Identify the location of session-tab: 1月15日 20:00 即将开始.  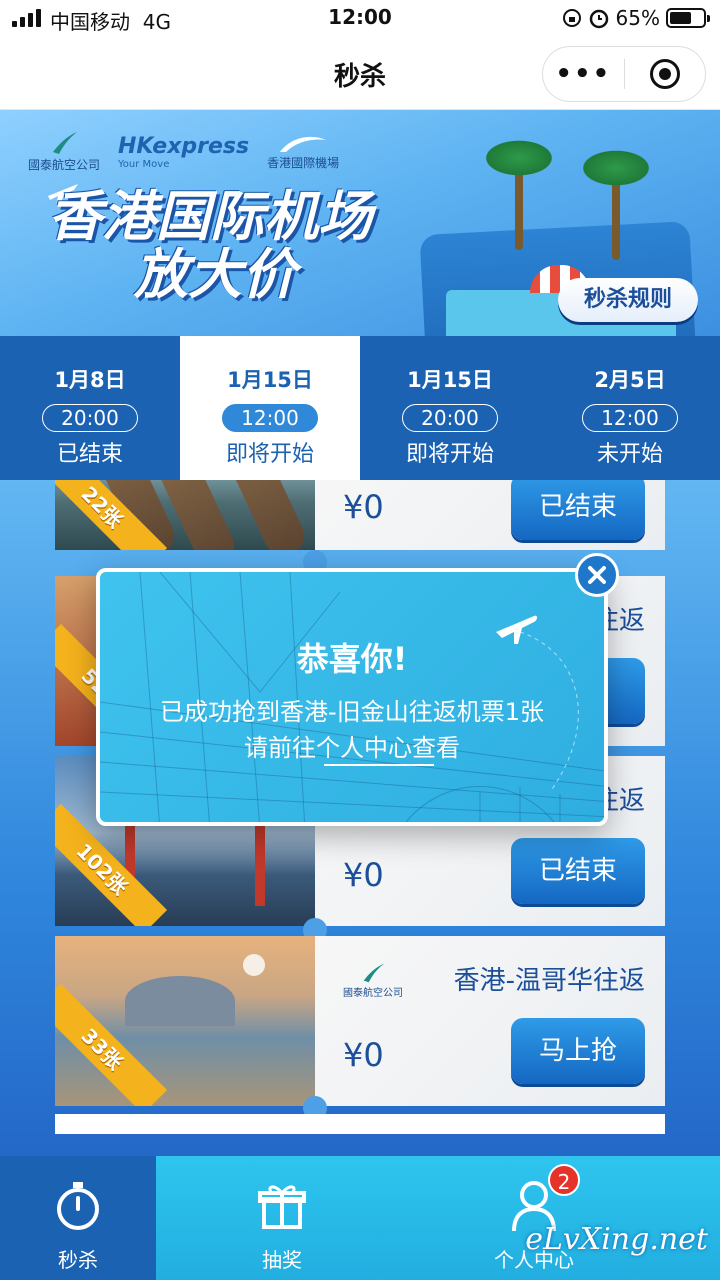
(450, 408).